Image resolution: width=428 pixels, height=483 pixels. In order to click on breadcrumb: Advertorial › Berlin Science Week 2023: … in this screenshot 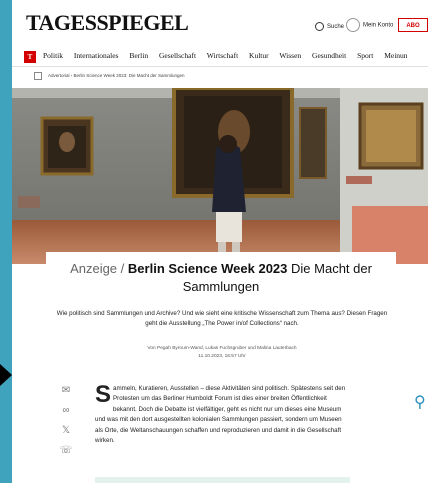, I will do `click(109, 76)`.